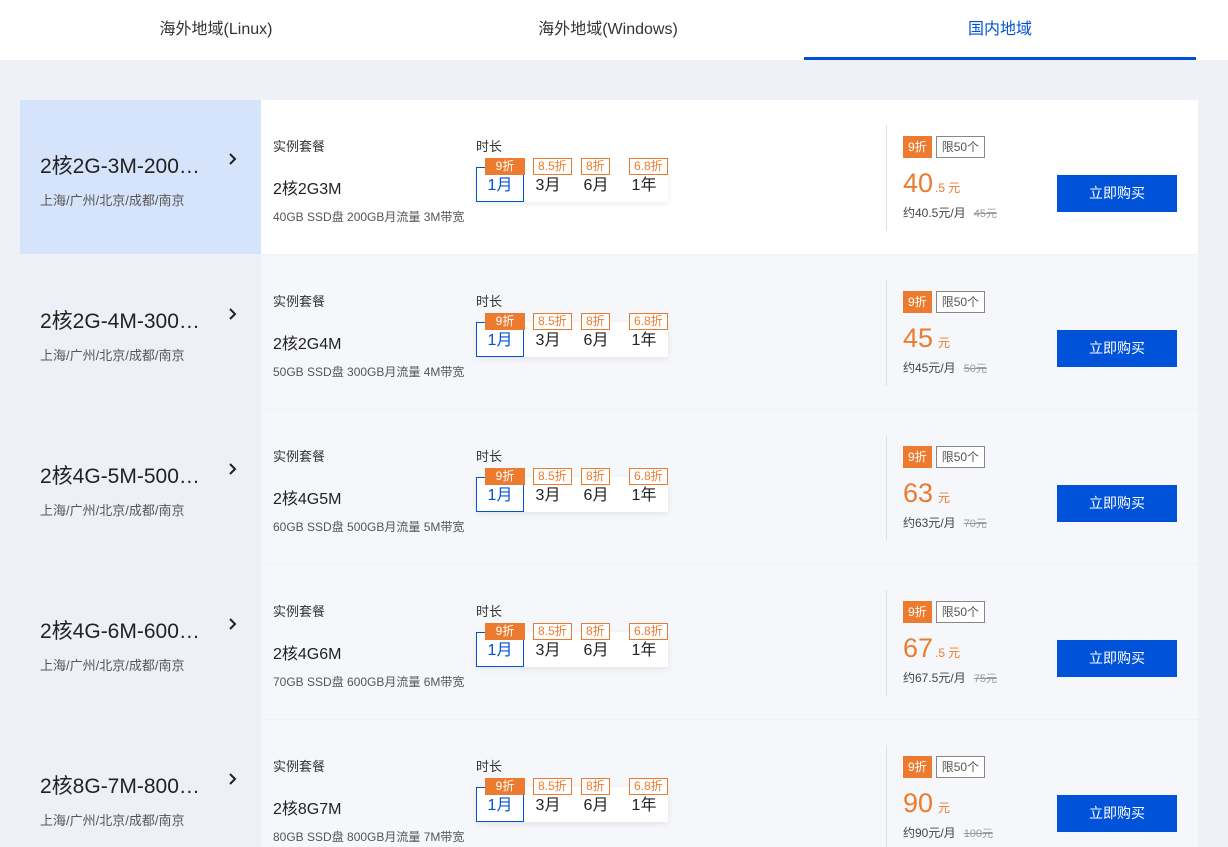  I want to click on monthly-price: 约90元/月 100元, so click(948, 832).